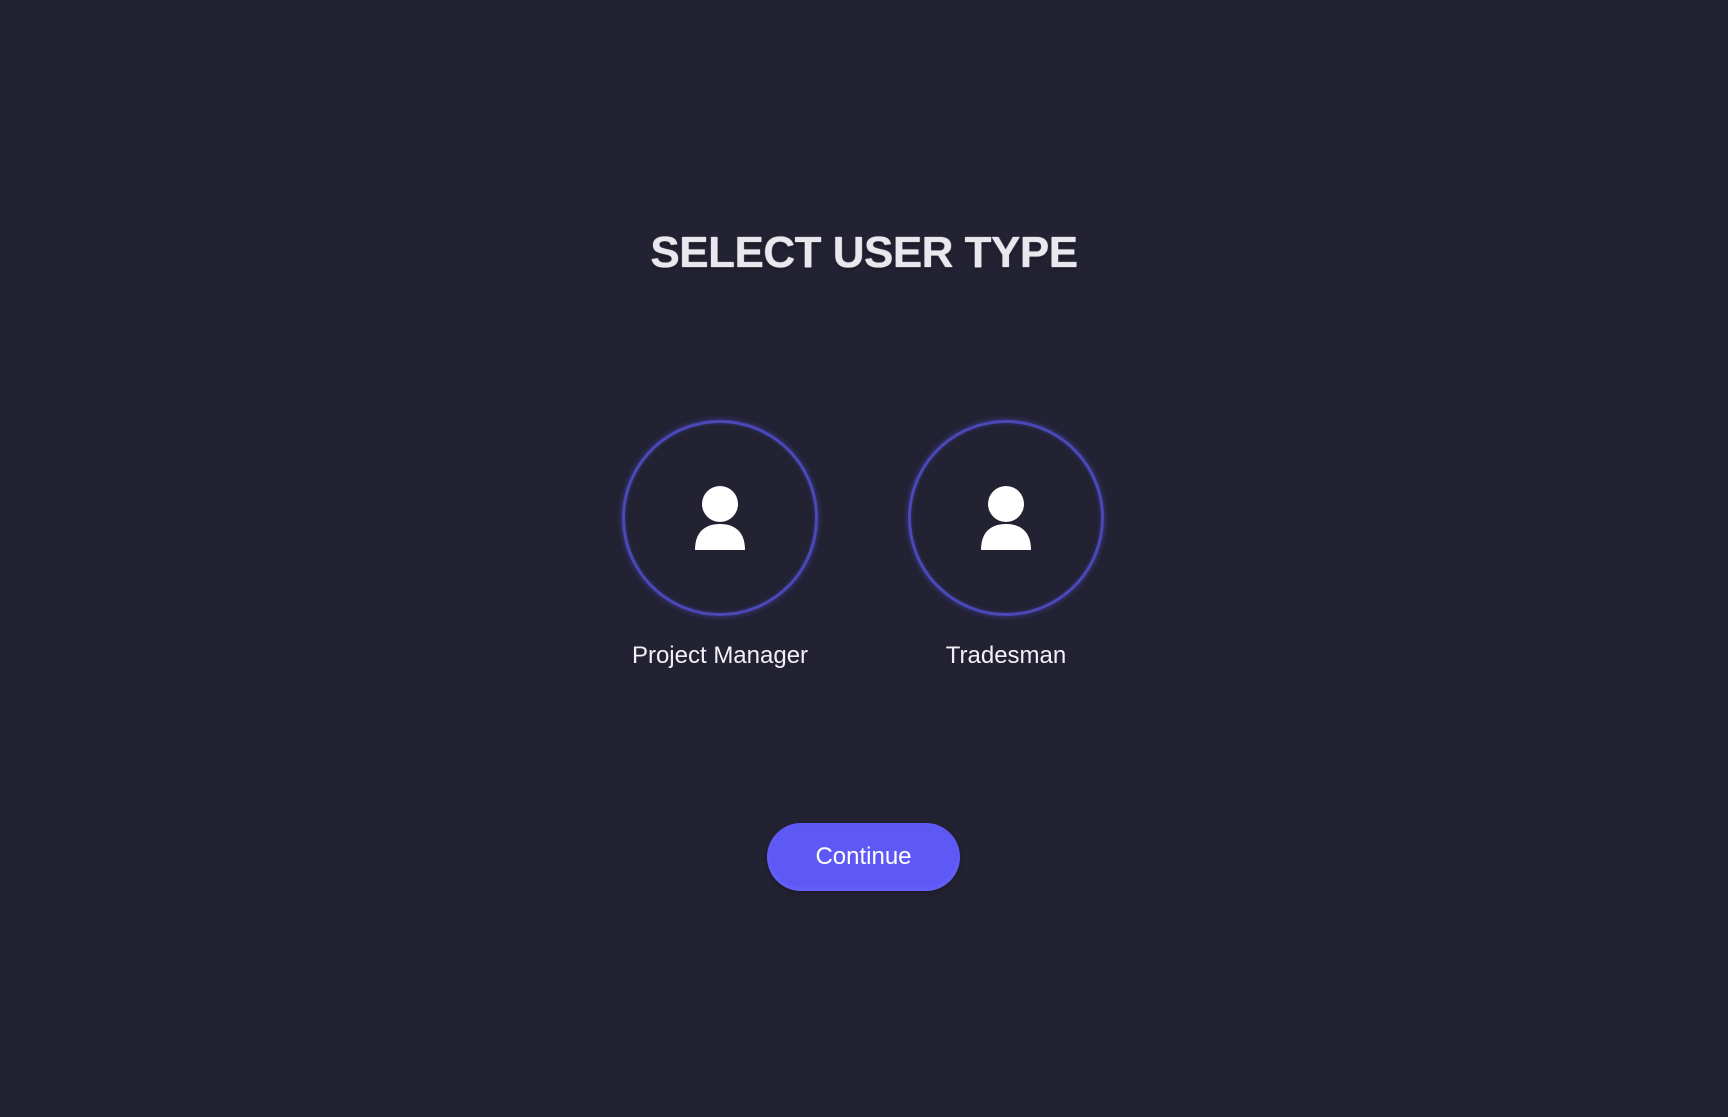 This screenshot has width=1728, height=1117. I want to click on user-type-label: Project Manager, so click(720, 655).